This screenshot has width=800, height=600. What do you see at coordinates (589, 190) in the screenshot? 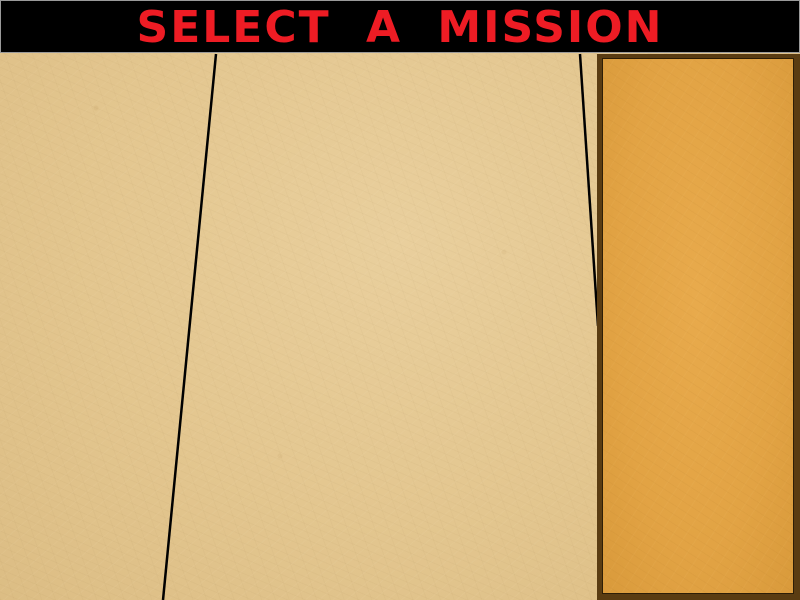
I see `path-line-right` at bounding box center [589, 190].